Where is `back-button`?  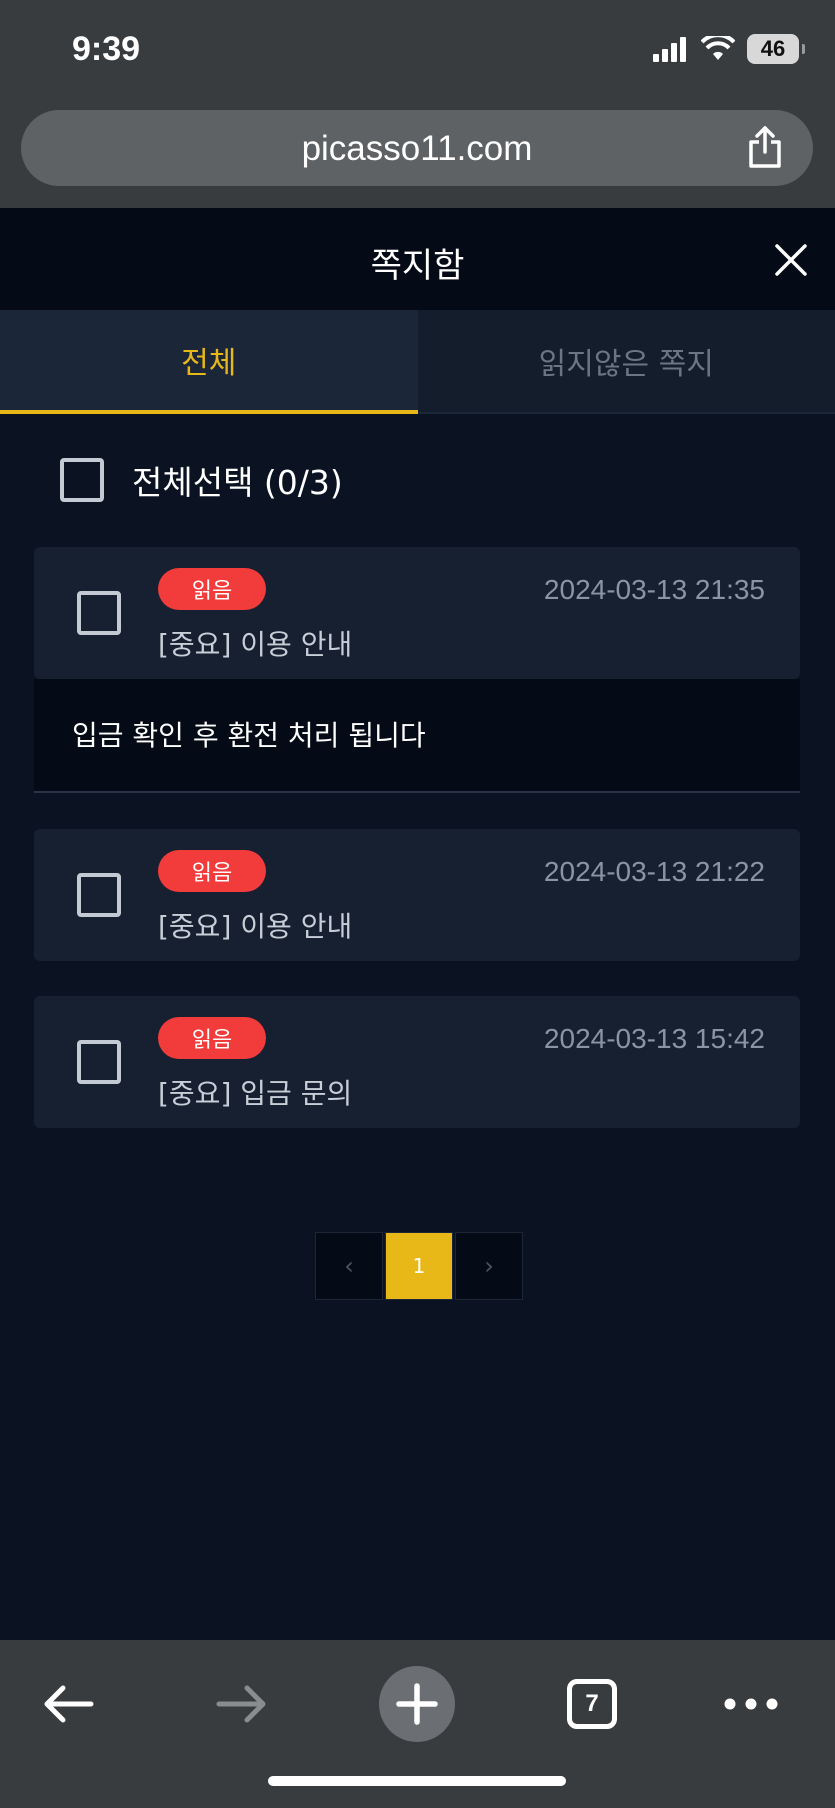 back-button is located at coordinates (68, 1704).